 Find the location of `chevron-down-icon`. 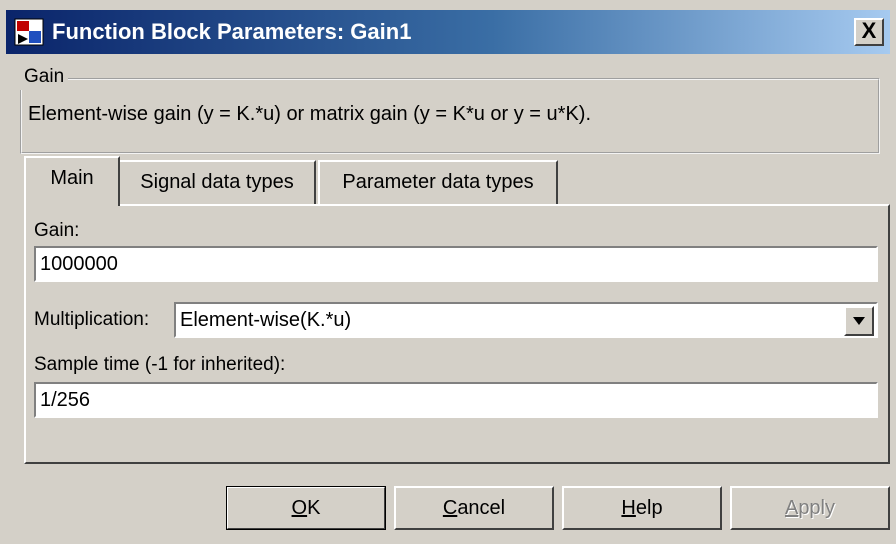

chevron-down-icon is located at coordinates (859, 321).